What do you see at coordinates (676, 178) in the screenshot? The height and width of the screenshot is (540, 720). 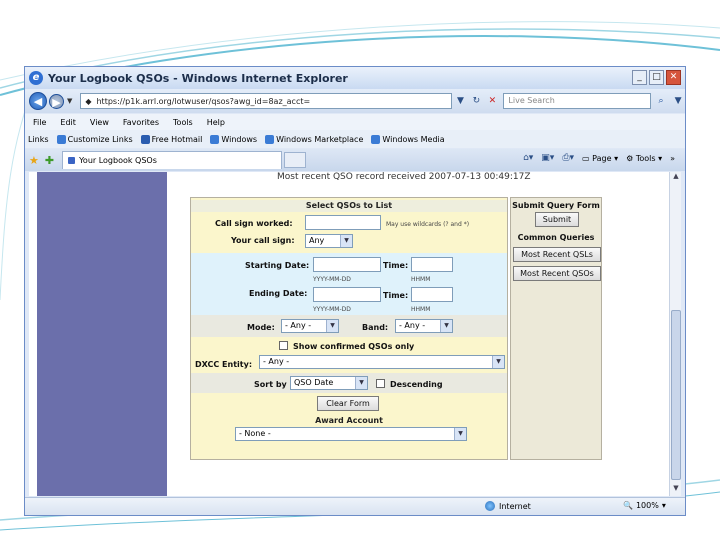 I see `scroll-up-icon: ▲` at bounding box center [676, 178].